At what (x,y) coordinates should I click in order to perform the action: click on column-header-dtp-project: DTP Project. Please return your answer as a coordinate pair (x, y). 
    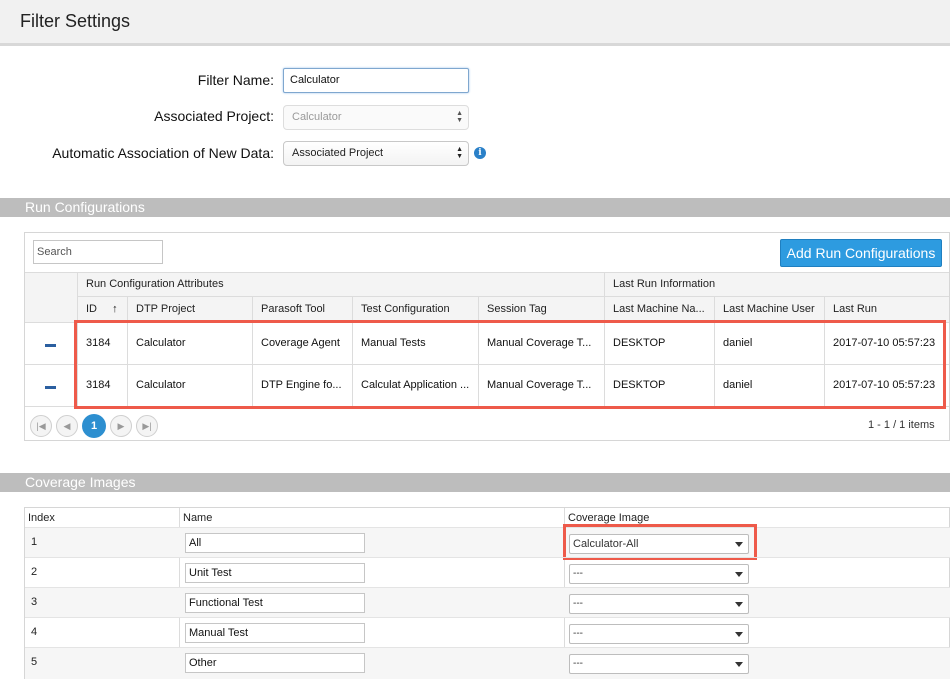
    Looking at the image, I should click on (190, 309).